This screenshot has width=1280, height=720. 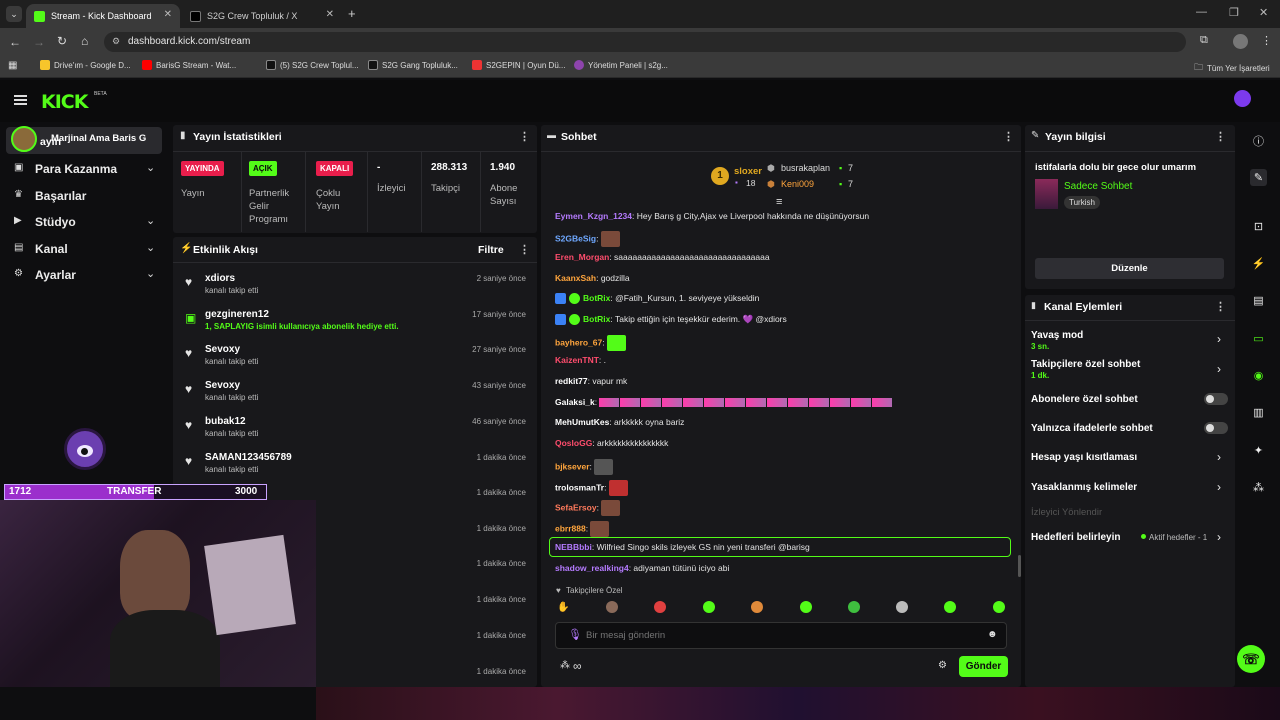 I want to click on set-goals-label: Hedefleri belirleyin, so click(x=1075, y=537).